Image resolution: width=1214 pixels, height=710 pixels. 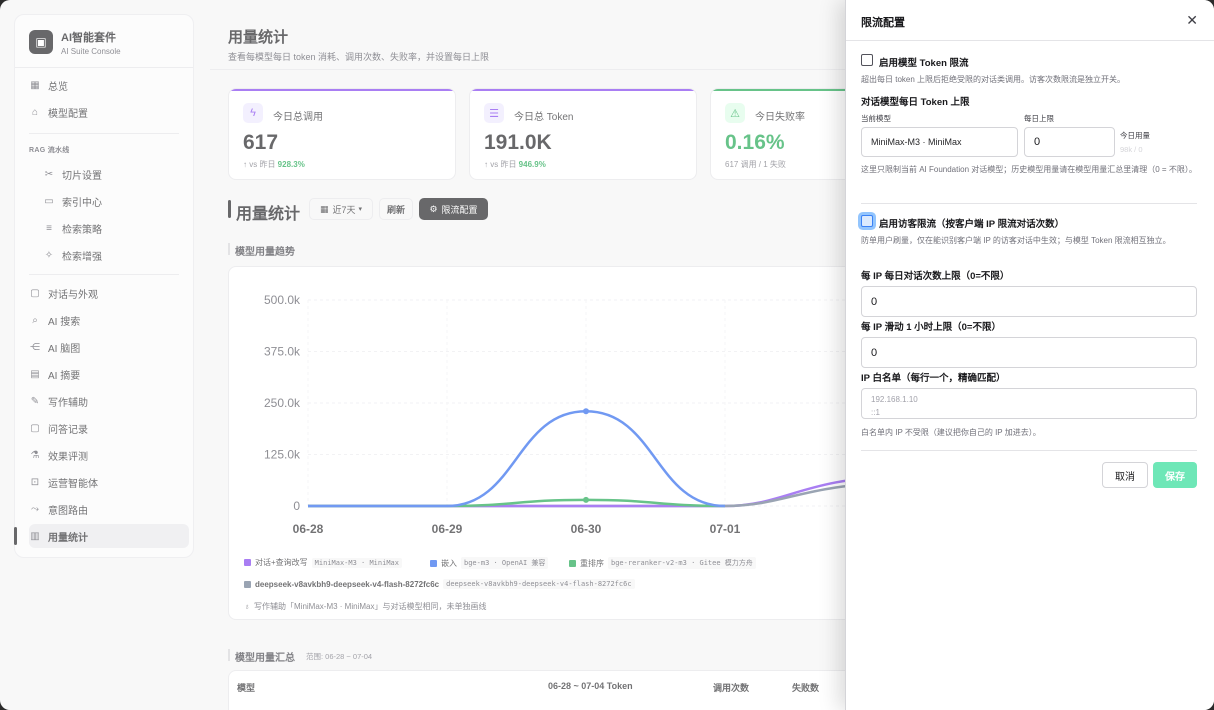 I want to click on visitor-limit-checkbox, so click(x=867, y=221).